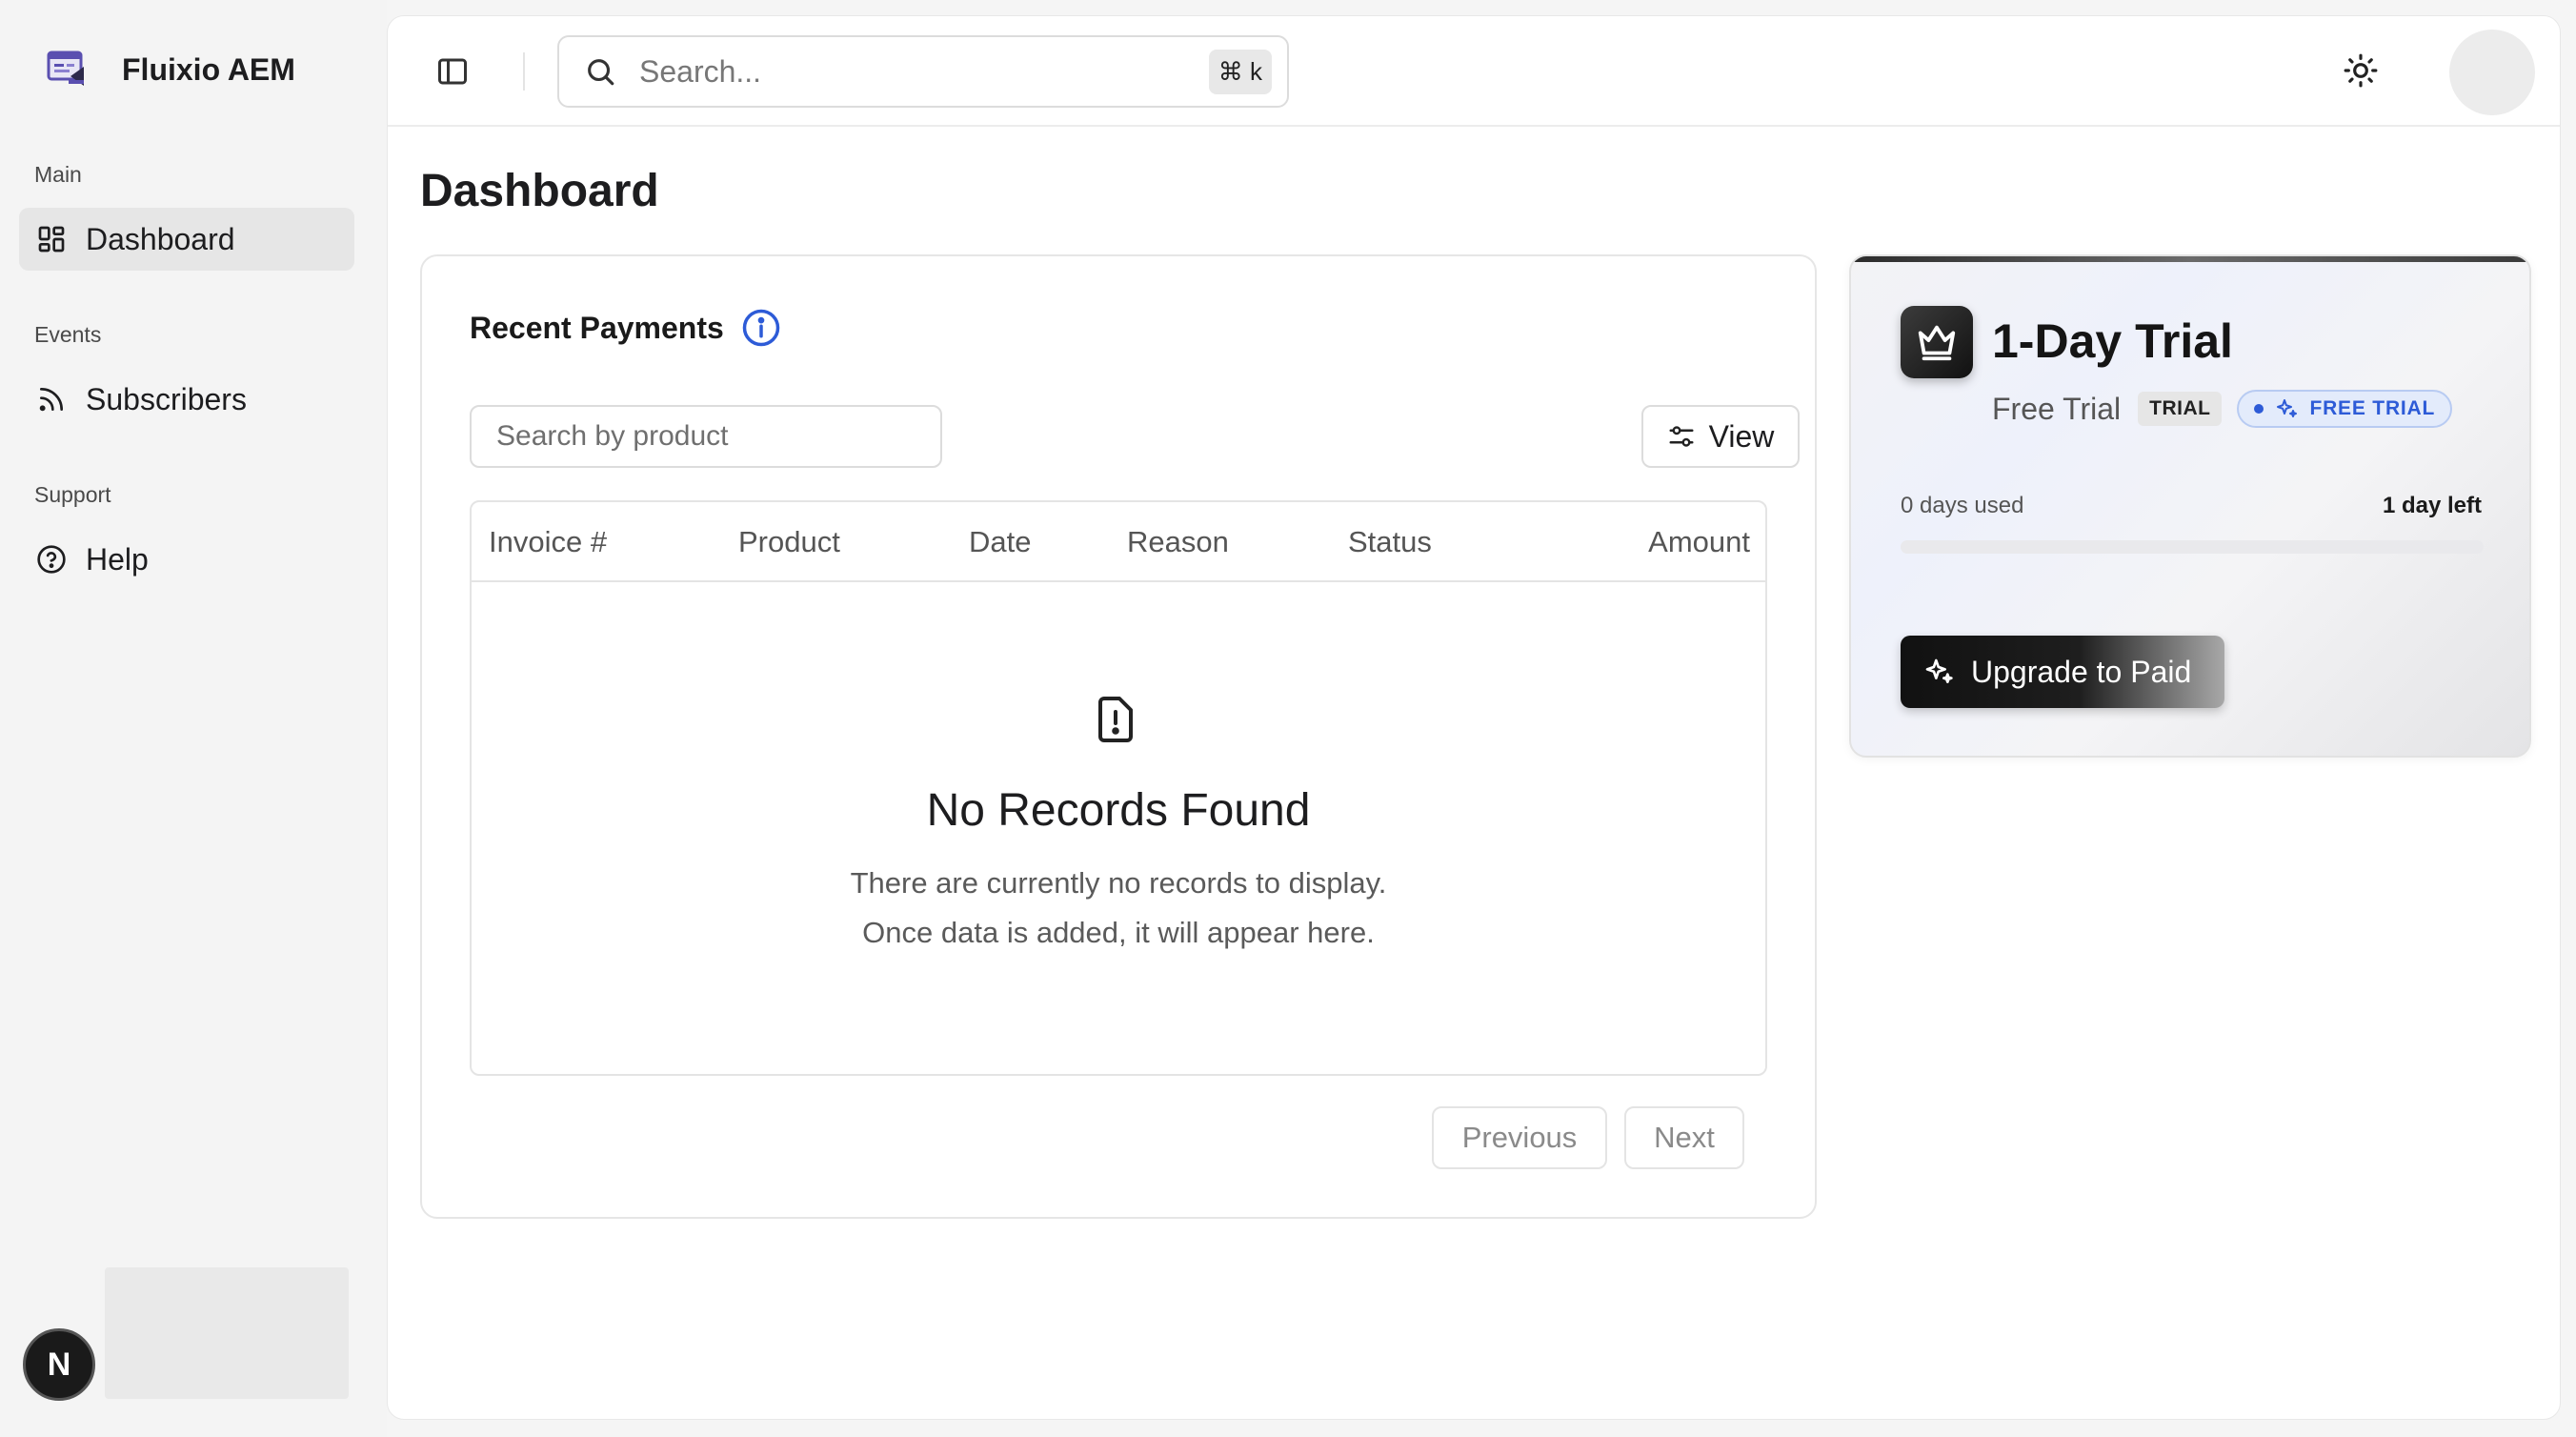  Describe the element at coordinates (2190, 259) in the screenshot. I see `trial-card-accent` at that location.